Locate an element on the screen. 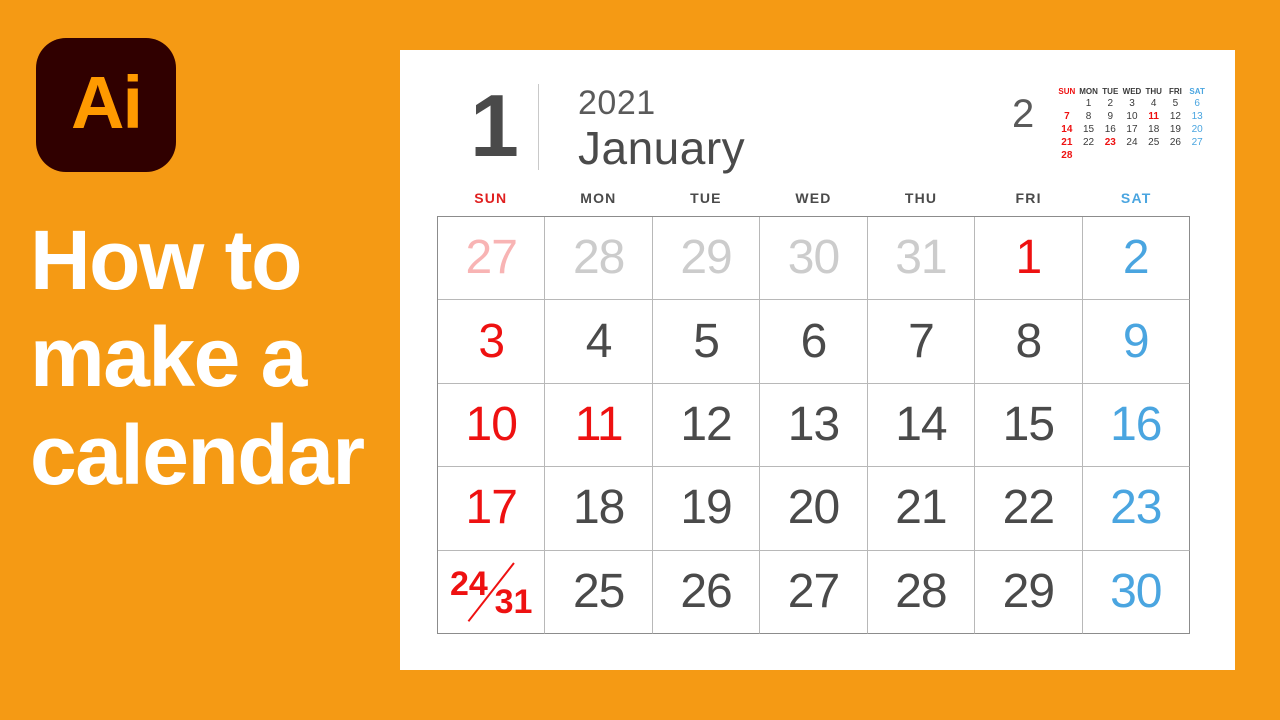  calendar-day-cell: 9 is located at coordinates (1136, 342).